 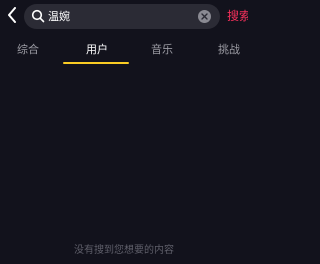 I want to click on chevron-left-icon, so click(x=12, y=15).